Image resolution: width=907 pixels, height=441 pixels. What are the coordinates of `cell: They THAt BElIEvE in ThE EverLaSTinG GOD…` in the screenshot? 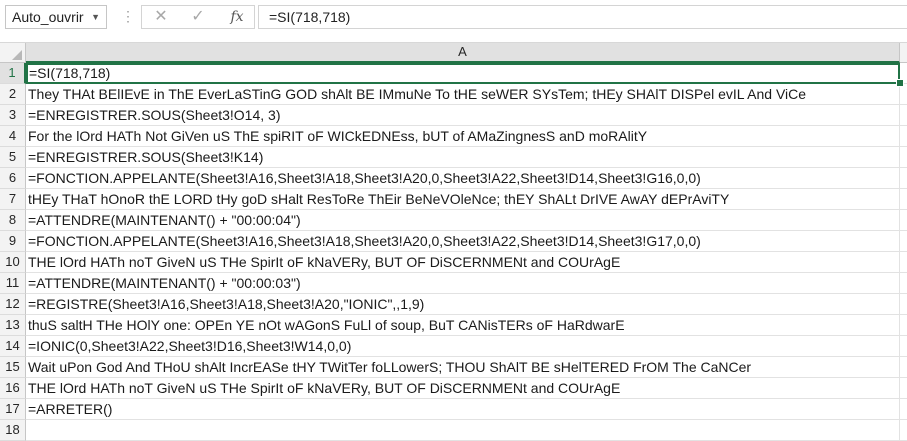 It's located at (463, 94).